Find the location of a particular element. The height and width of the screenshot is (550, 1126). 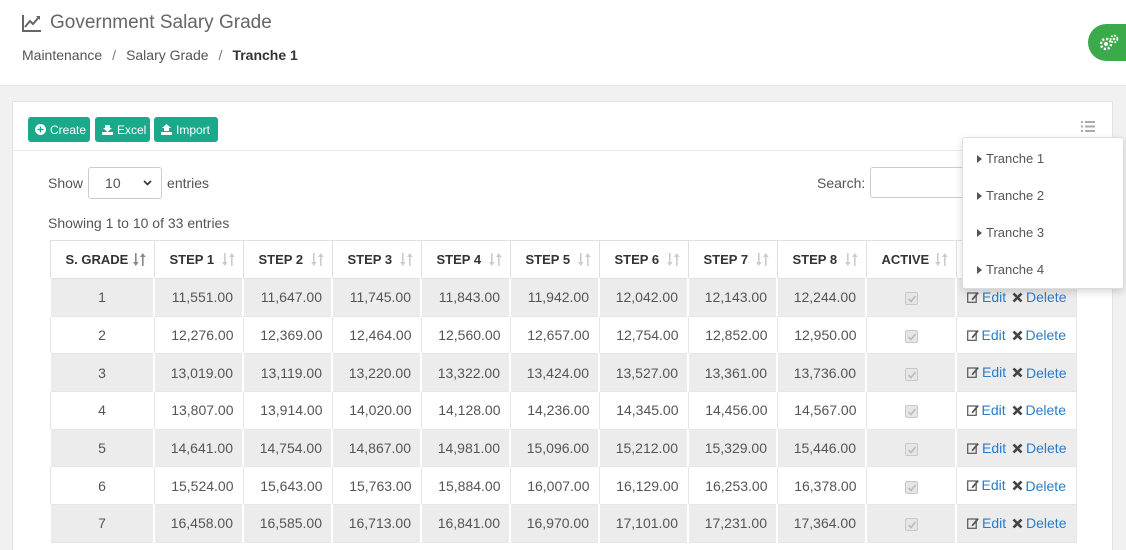

excel-button: Excel is located at coordinates (122, 129).